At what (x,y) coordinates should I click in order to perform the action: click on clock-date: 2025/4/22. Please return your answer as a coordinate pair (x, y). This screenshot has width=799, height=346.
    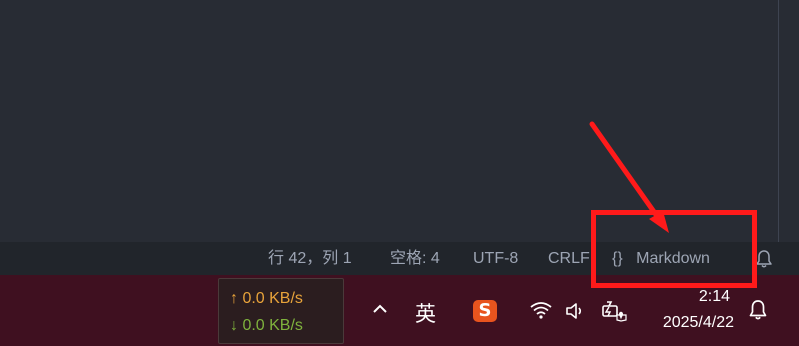
    Looking at the image, I should click on (692, 323).